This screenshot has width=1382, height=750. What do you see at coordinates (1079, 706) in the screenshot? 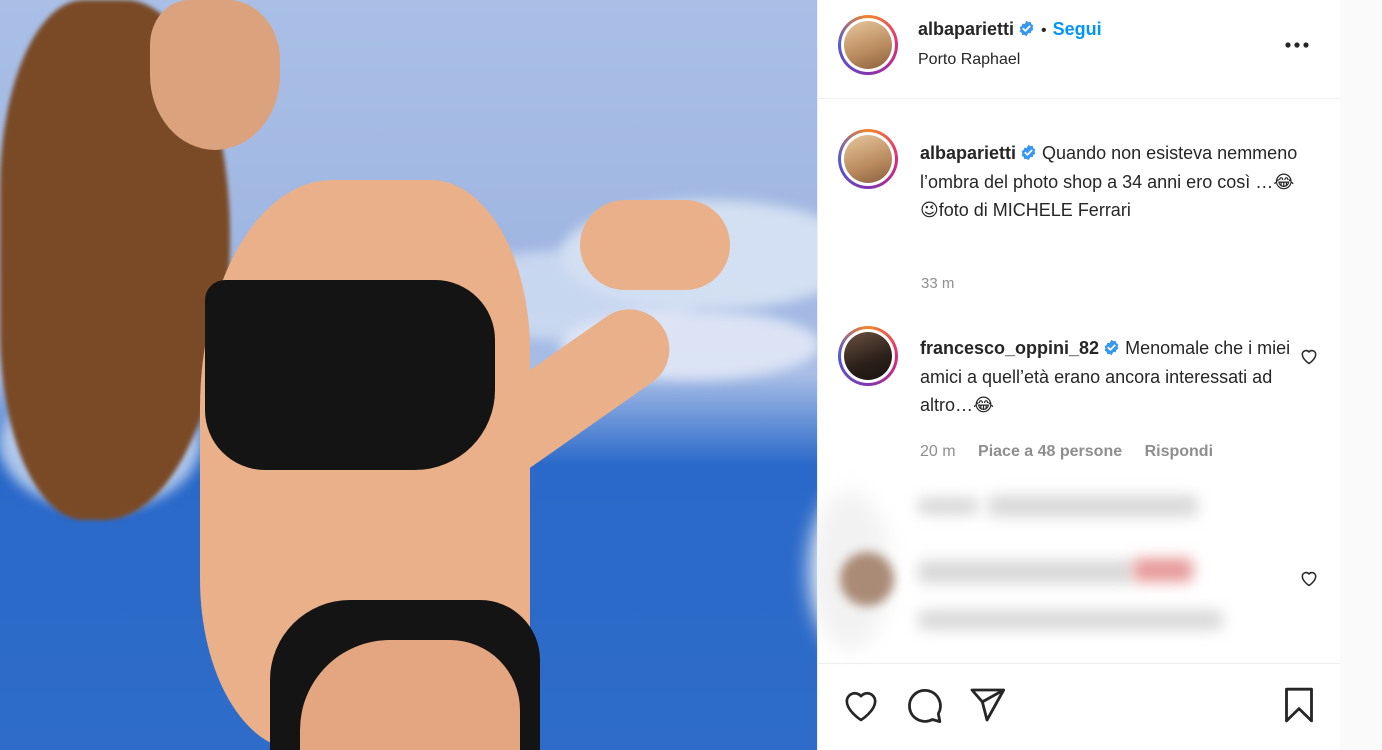
I see `action-bar` at bounding box center [1079, 706].